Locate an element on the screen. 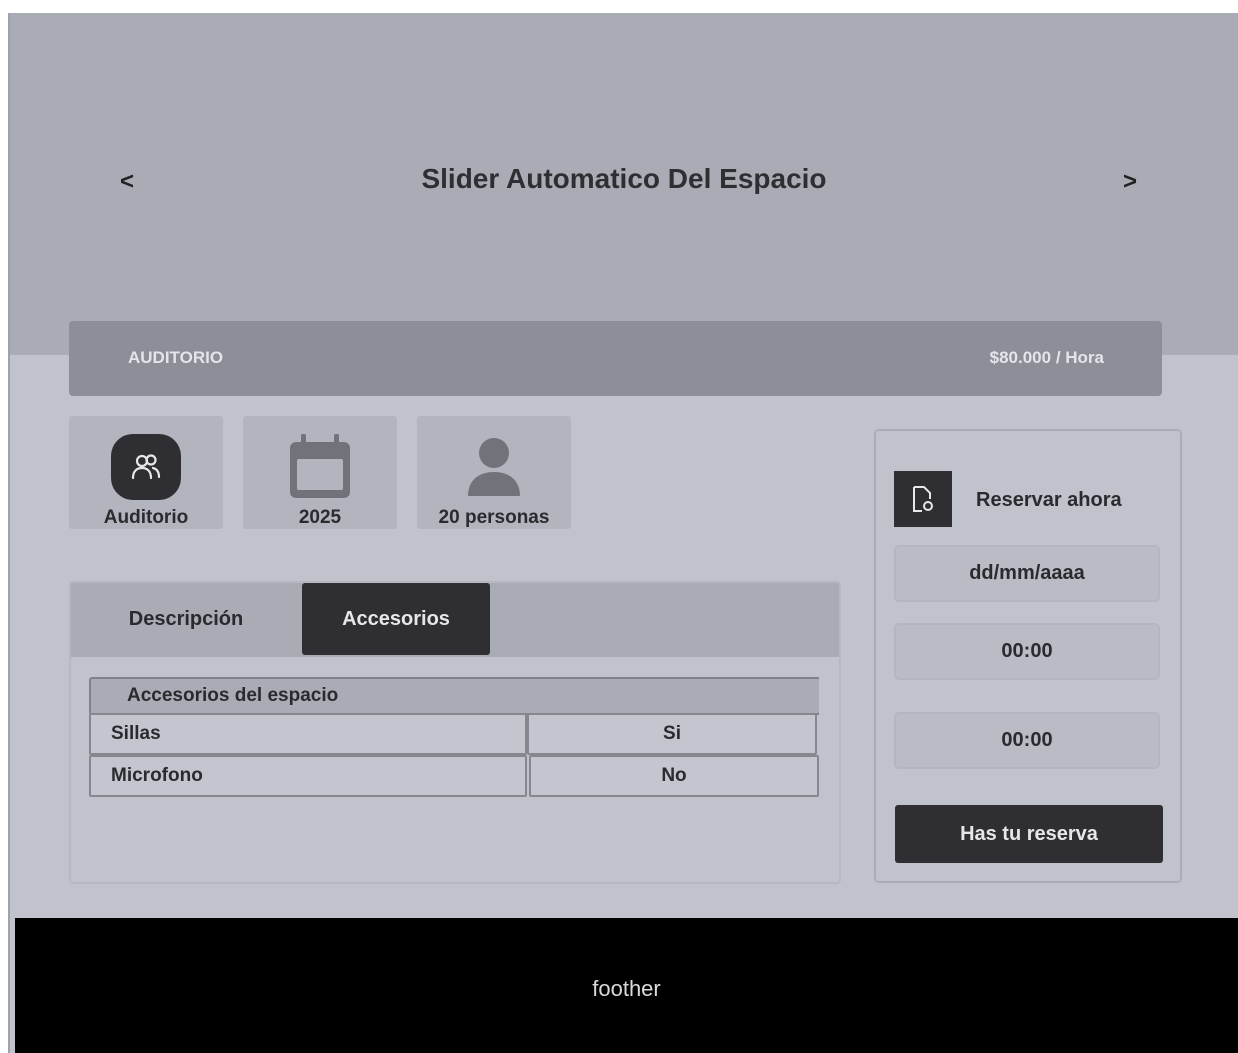 Image resolution: width=1238 pixels, height=1053 pixels. accessory-name: Sillas is located at coordinates (136, 733).